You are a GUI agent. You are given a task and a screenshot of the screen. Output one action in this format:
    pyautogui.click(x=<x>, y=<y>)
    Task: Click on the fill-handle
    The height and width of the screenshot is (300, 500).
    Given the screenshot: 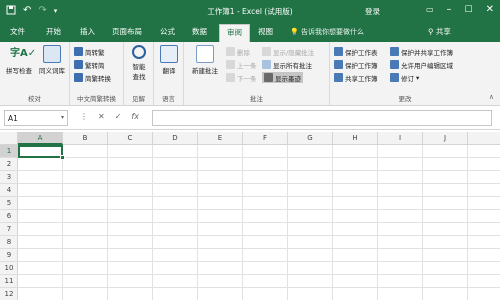 What is the action you would take?
    pyautogui.click(x=62, y=157)
    